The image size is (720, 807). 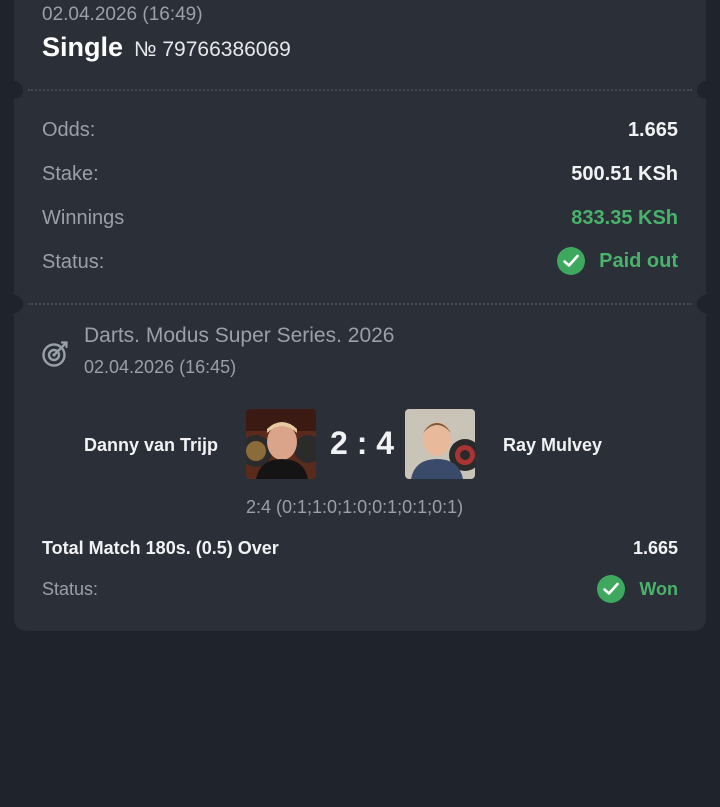 What do you see at coordinates (212, 49) in the screenshot?
I see `bet-number: № 79766386069` at bounding box center [212, 49].